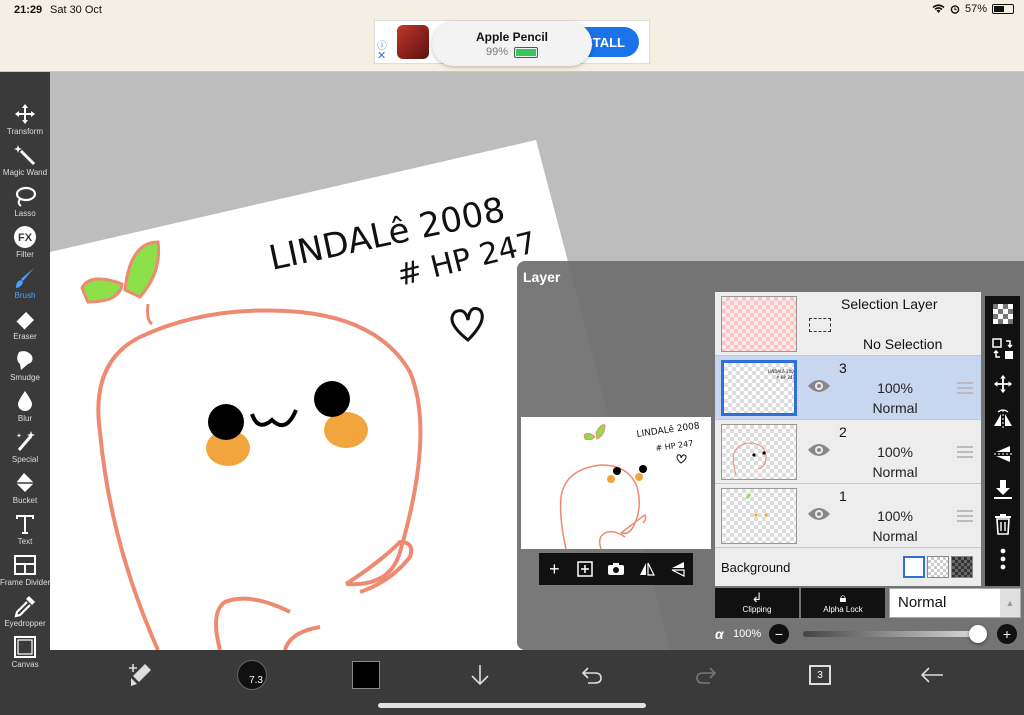 This screenshot has width=1024, height=715. I want to click on background-white-swatch, so click(914, 567).